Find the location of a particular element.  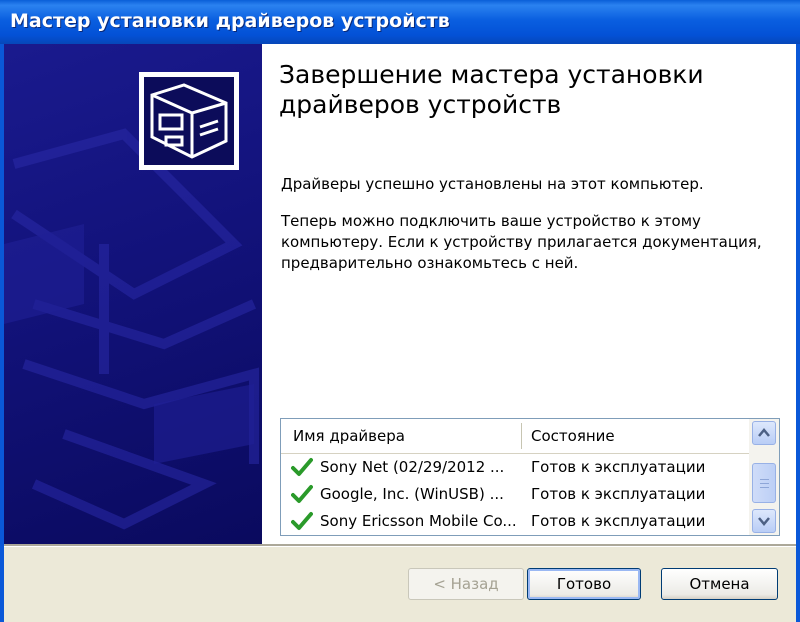

scroll-thumb is located at coordinates (764, 483).